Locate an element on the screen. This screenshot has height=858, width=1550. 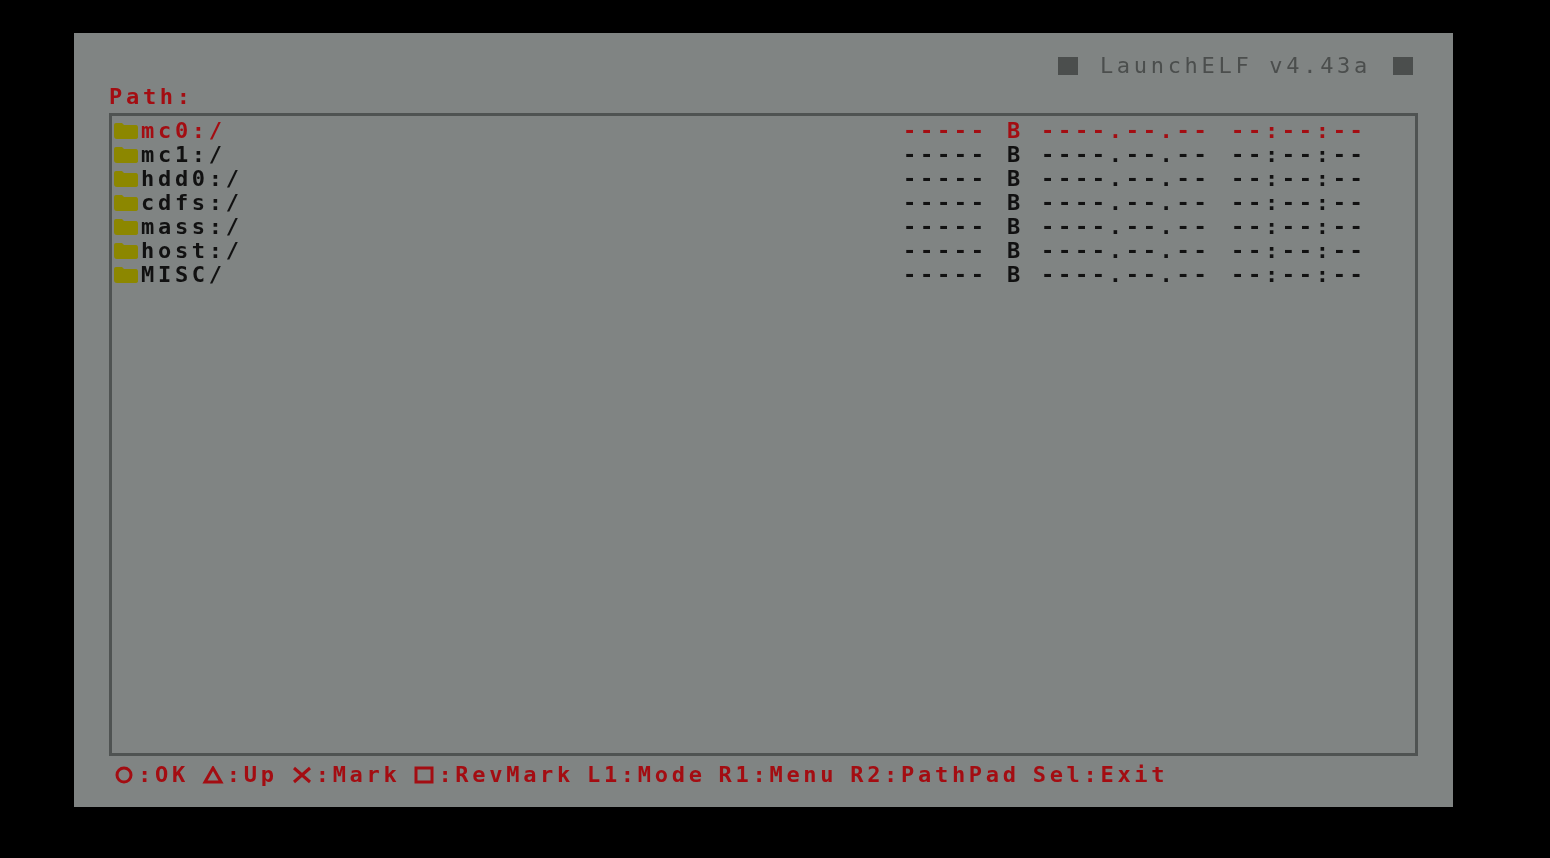
button-hint: :OK is located at coordinates (163, 775).